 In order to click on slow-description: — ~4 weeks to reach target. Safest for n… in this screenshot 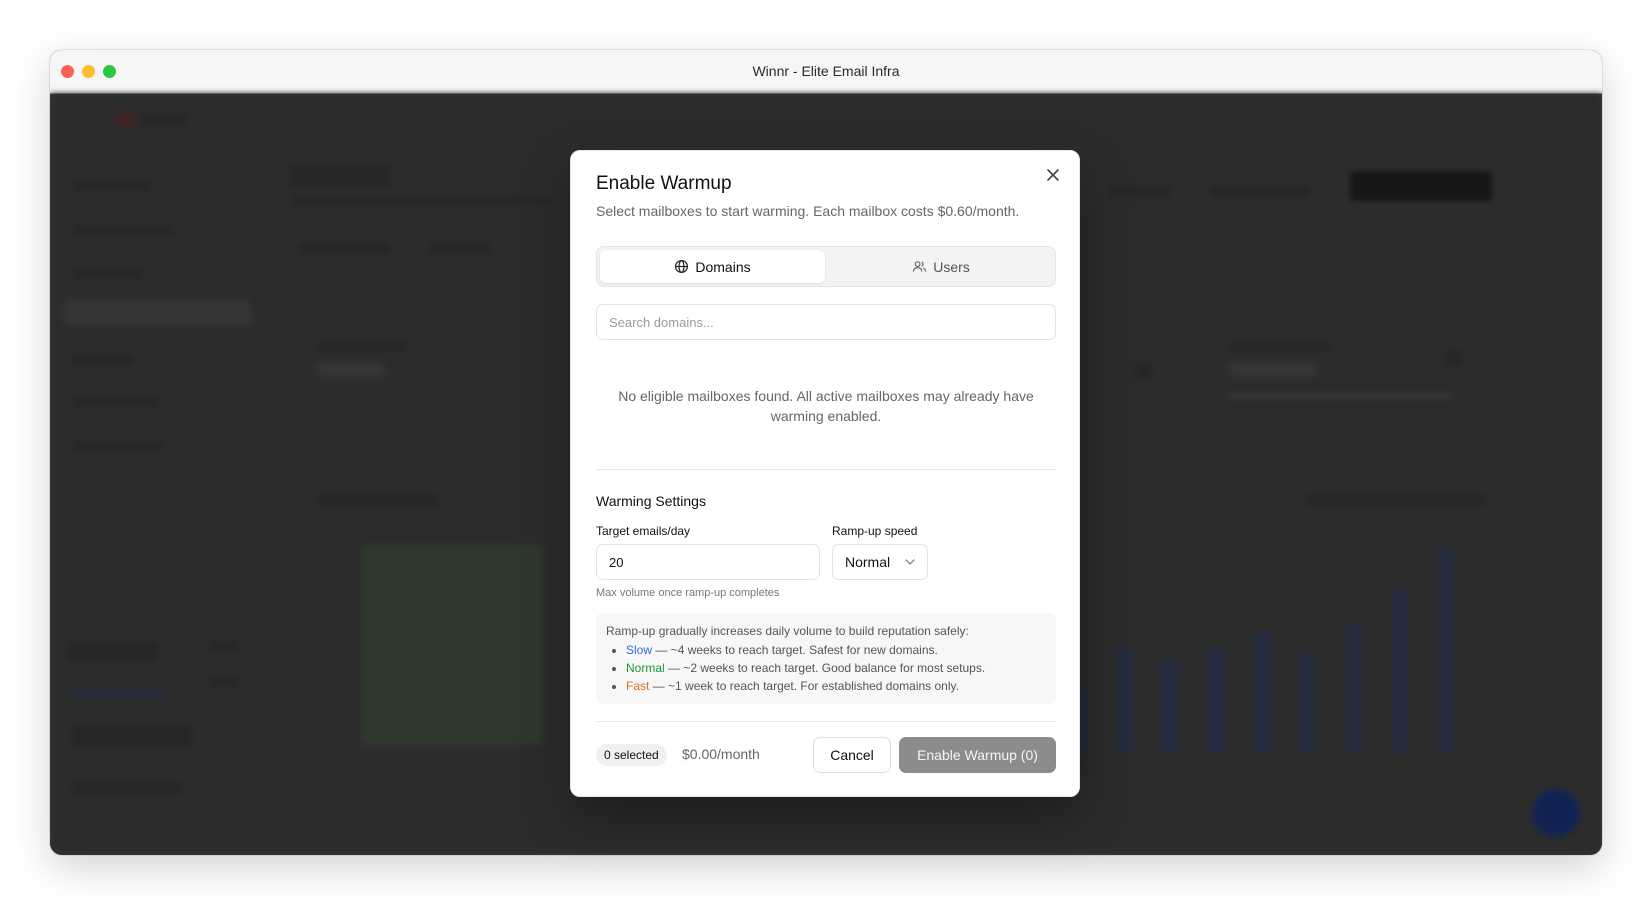, I will do `click(795, 650)`.